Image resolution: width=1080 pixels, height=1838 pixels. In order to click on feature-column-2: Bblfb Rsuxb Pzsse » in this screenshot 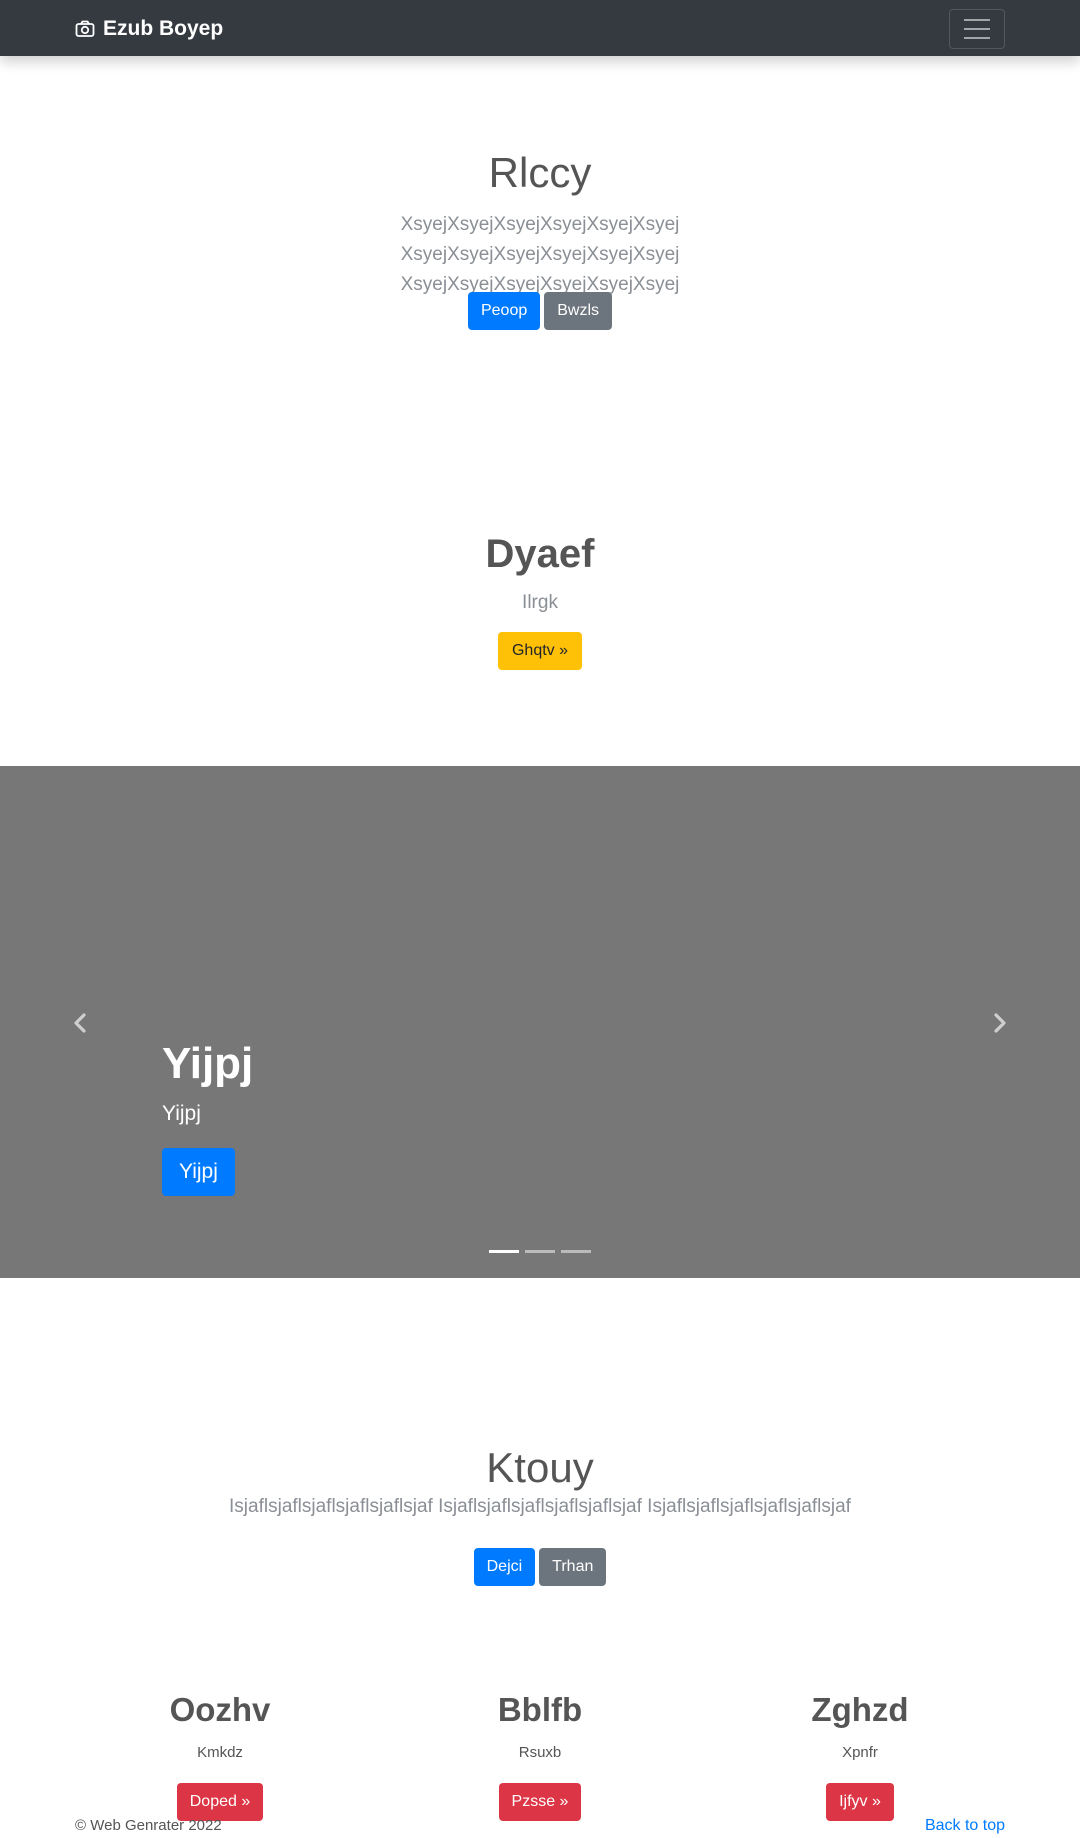, I will do `click(540, 1755)`.